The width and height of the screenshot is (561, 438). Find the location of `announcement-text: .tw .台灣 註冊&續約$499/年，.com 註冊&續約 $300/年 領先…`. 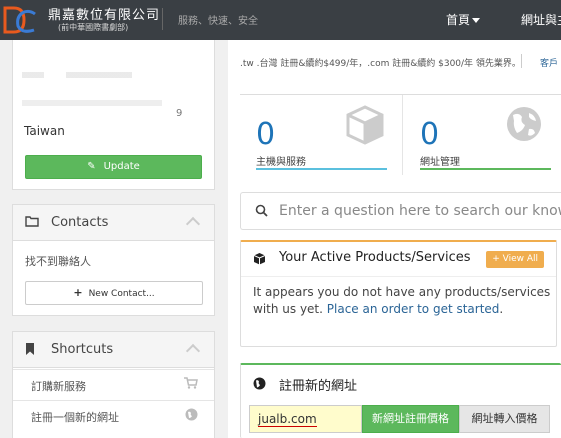

announcement-text: .tw .台灣 註冊&續約$499/年，.com 註冊&續約 $300/年 領先… is located at coordinates (380, 64).